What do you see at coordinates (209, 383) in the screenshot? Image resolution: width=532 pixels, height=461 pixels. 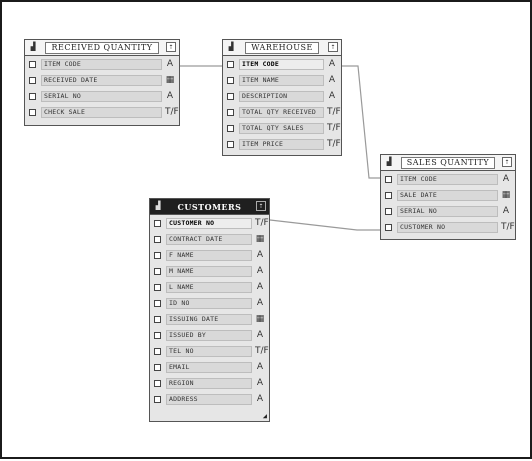 I see `field-row: REGION A` at bounding box center [209, 383].